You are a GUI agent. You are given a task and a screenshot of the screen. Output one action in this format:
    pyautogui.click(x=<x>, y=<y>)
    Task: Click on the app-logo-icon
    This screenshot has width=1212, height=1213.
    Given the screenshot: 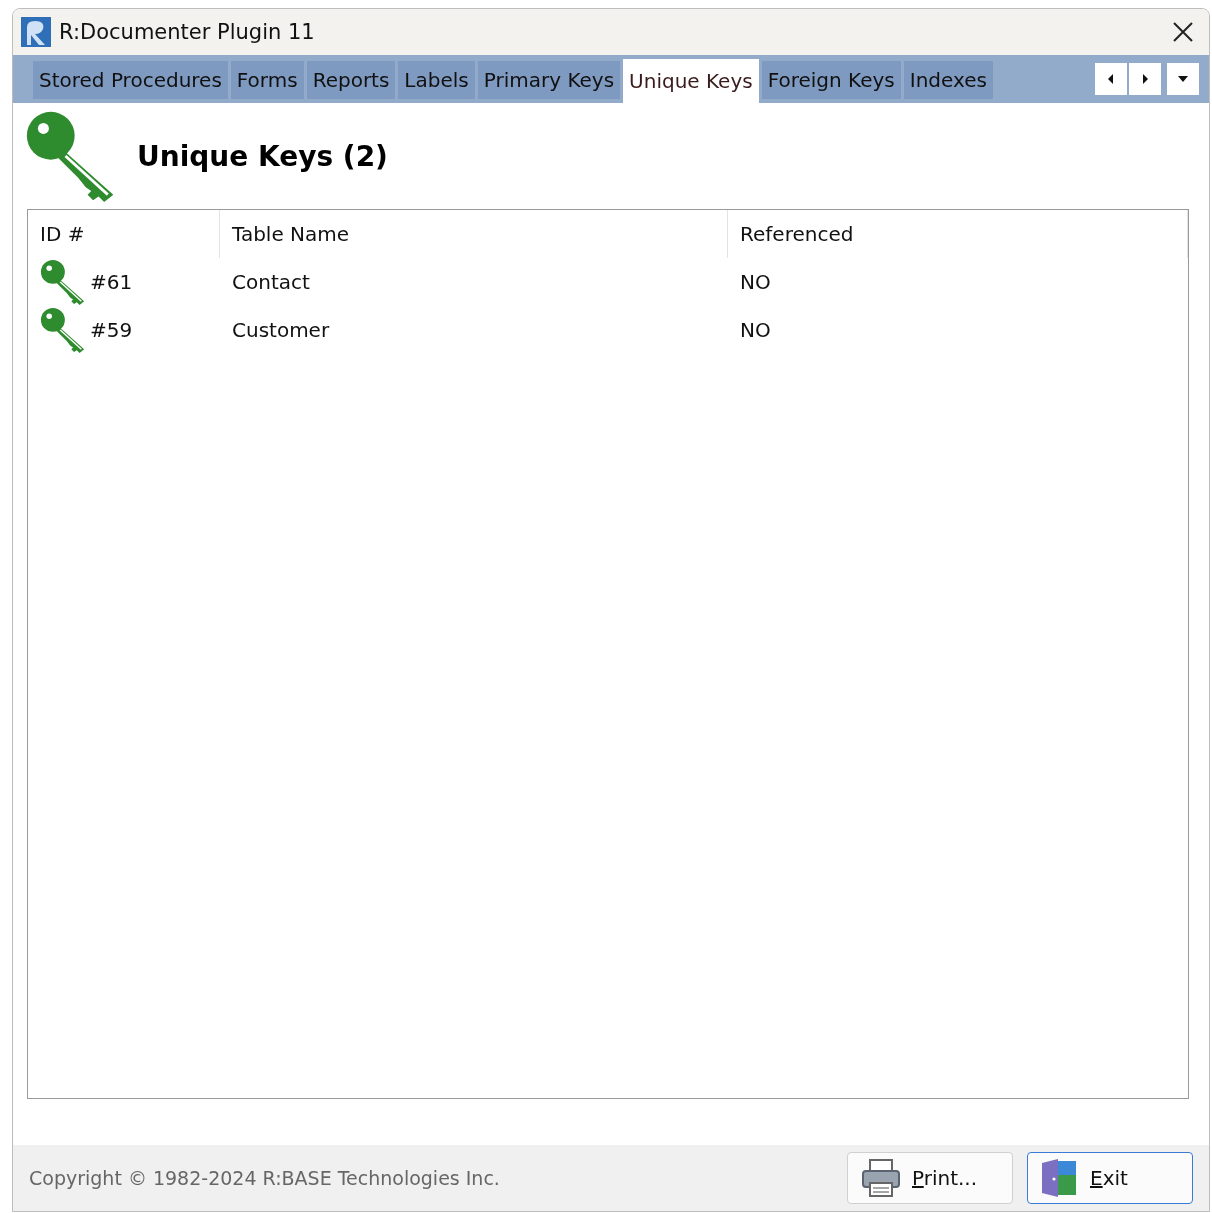 What is the action you would take?
    pyautogui.click(x=36, y=32)
    